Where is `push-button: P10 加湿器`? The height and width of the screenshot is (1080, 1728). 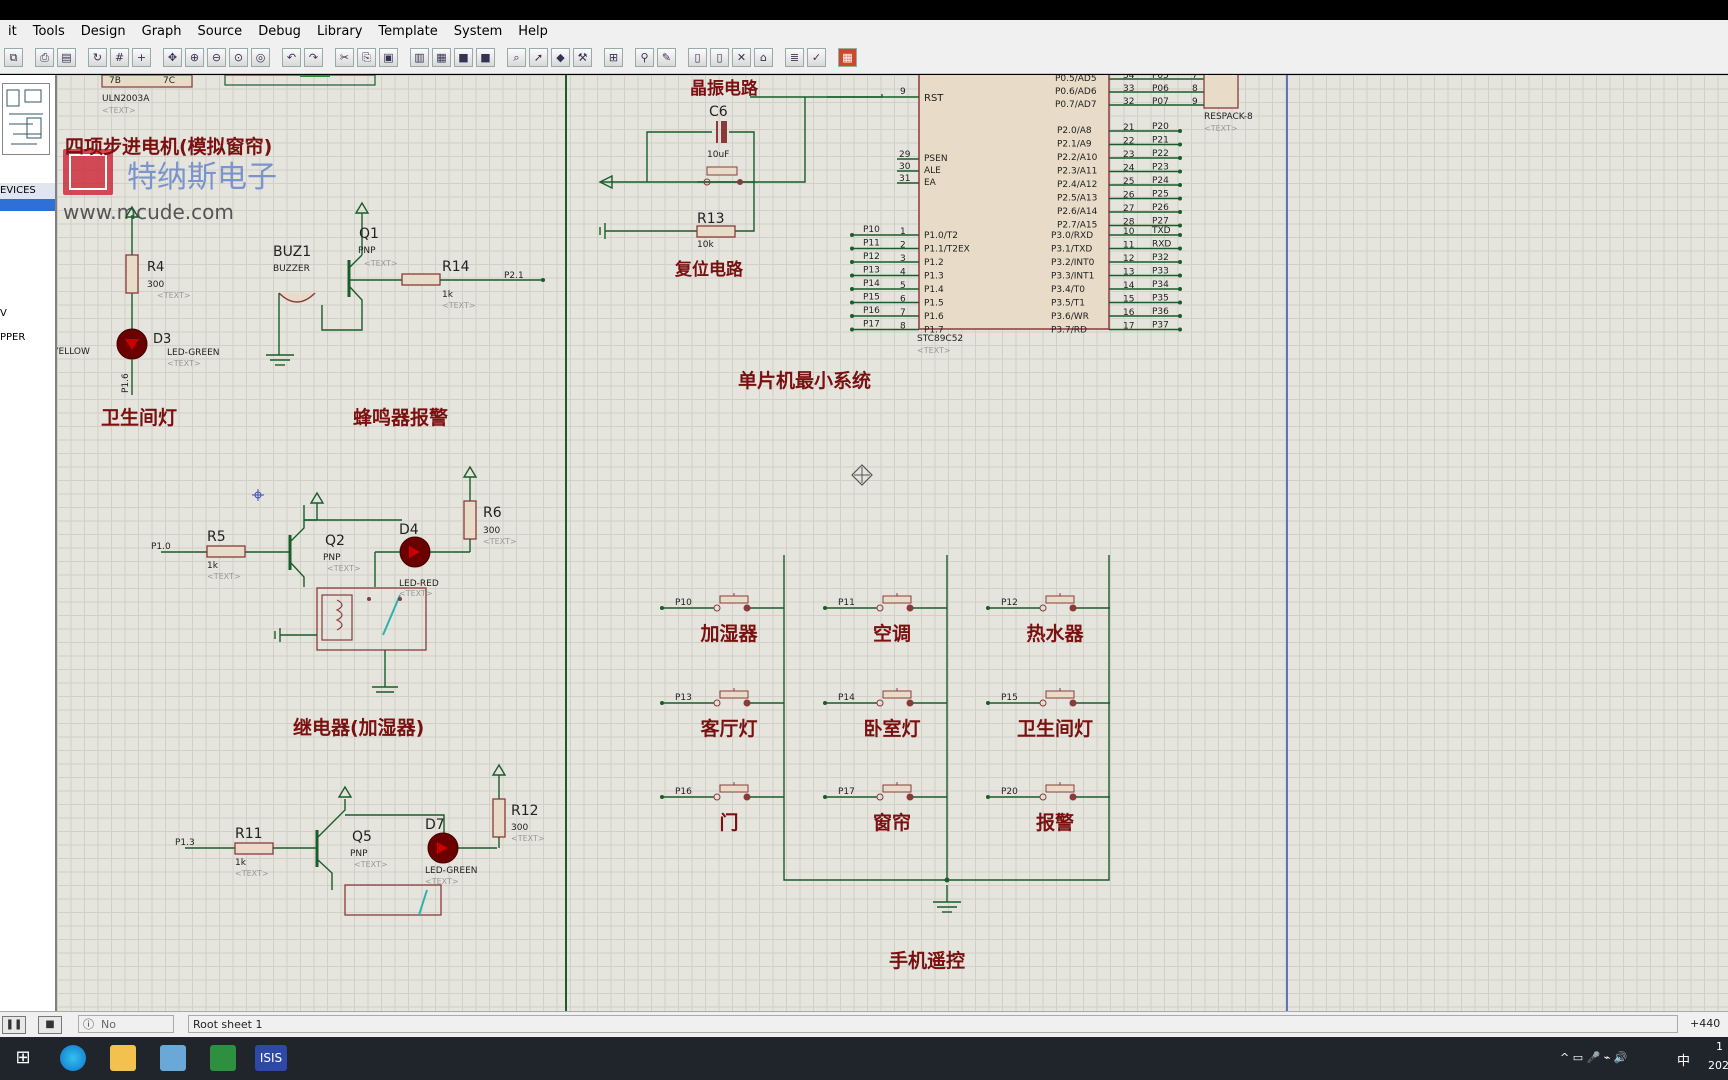 push-button: P10 加湿器 is located at coordinates (722, 619).